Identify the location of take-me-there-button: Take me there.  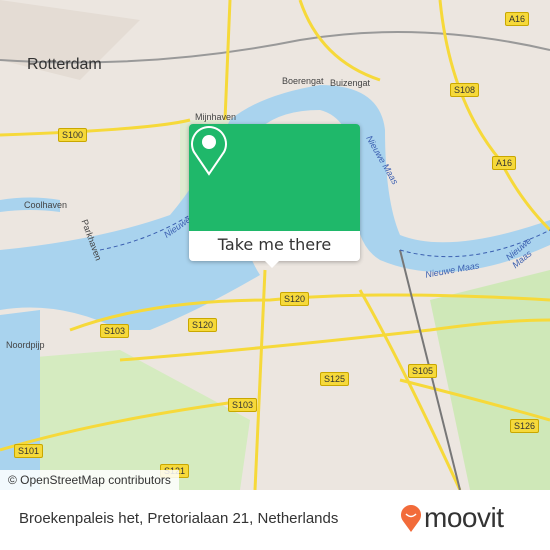
(274, 246).